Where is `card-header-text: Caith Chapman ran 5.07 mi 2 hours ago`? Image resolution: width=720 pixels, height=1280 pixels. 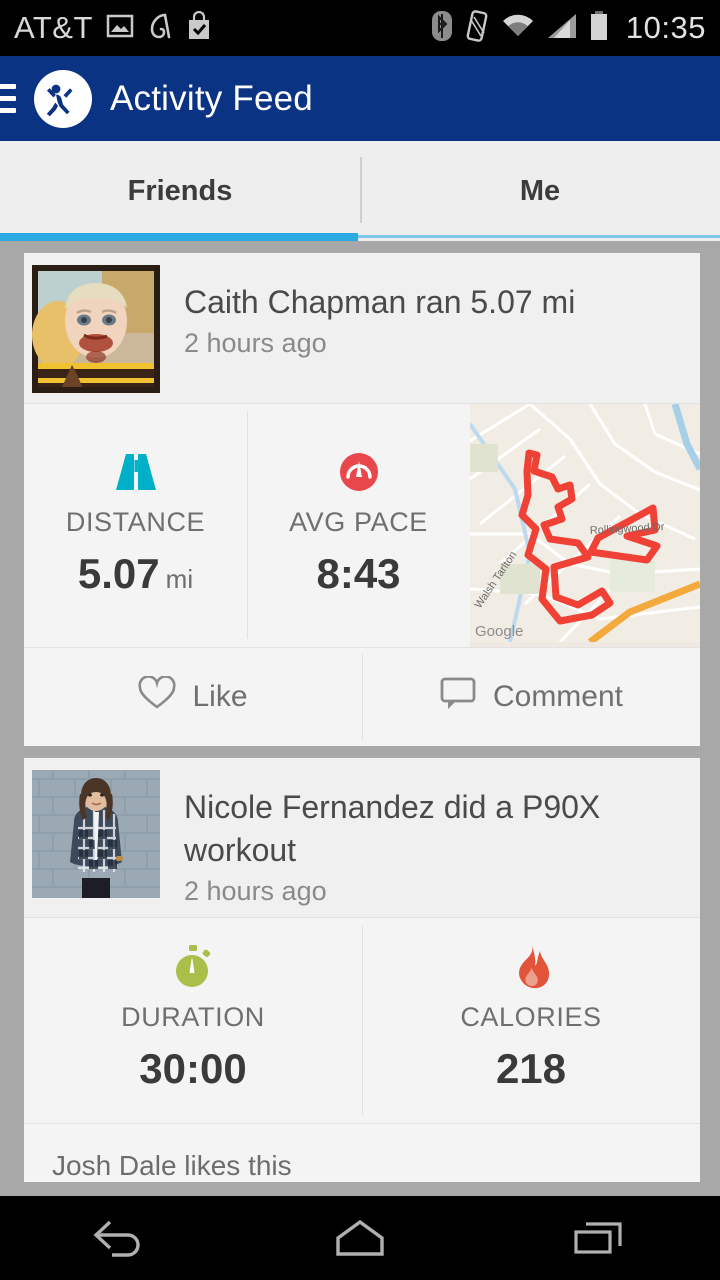 card-header-text: Caith Chapman ran 5.07 mi 2 hours ago is located at coordinates (367, 329).